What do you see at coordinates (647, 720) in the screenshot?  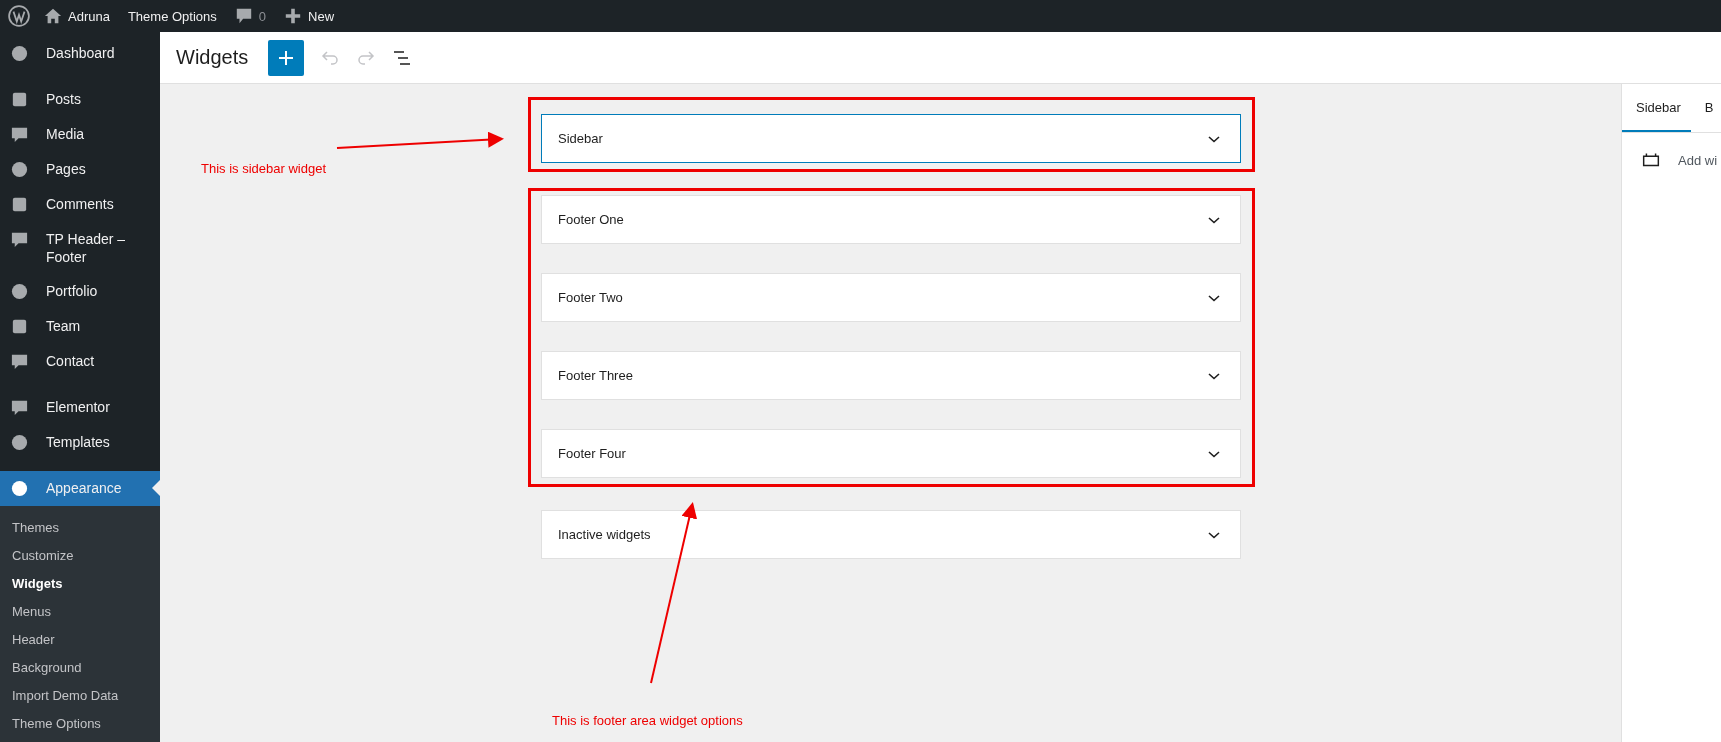 I see `annotation-text: This is footer area widget options` at bounding box center [647, 720].